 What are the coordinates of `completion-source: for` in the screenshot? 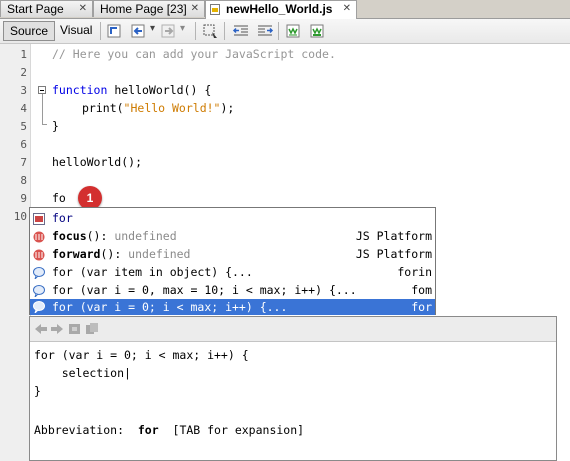 It's located at (421, 307).